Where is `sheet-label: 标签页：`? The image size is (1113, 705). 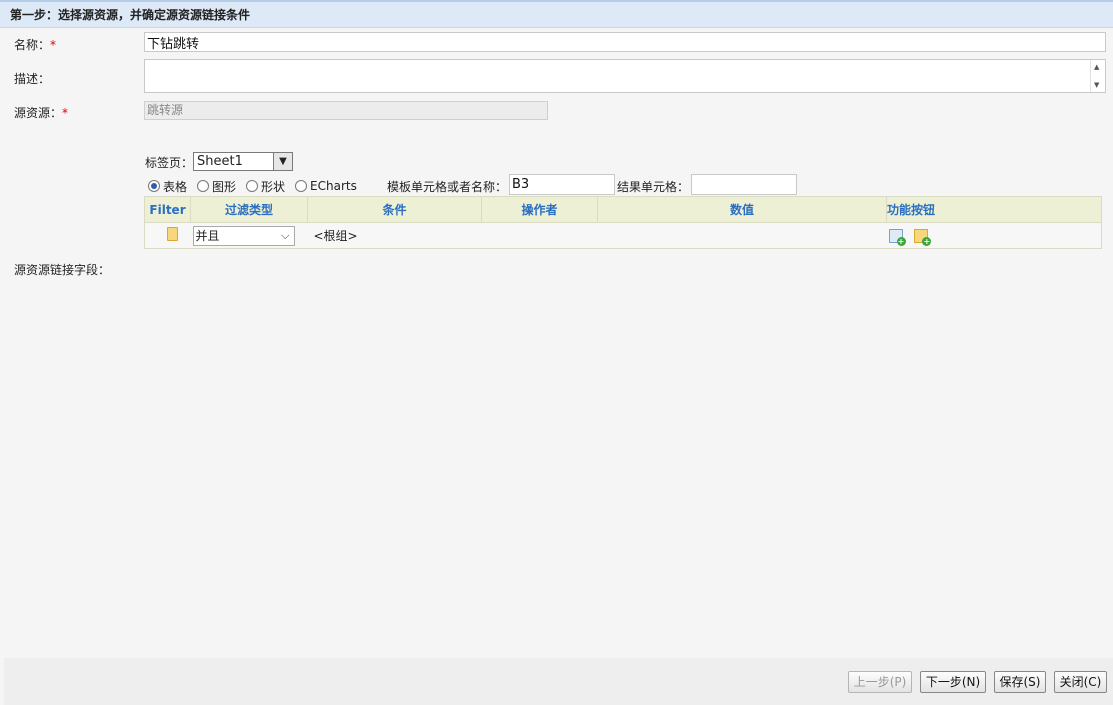
sheet-label: 标签页： is located at coordinates (169, 163).